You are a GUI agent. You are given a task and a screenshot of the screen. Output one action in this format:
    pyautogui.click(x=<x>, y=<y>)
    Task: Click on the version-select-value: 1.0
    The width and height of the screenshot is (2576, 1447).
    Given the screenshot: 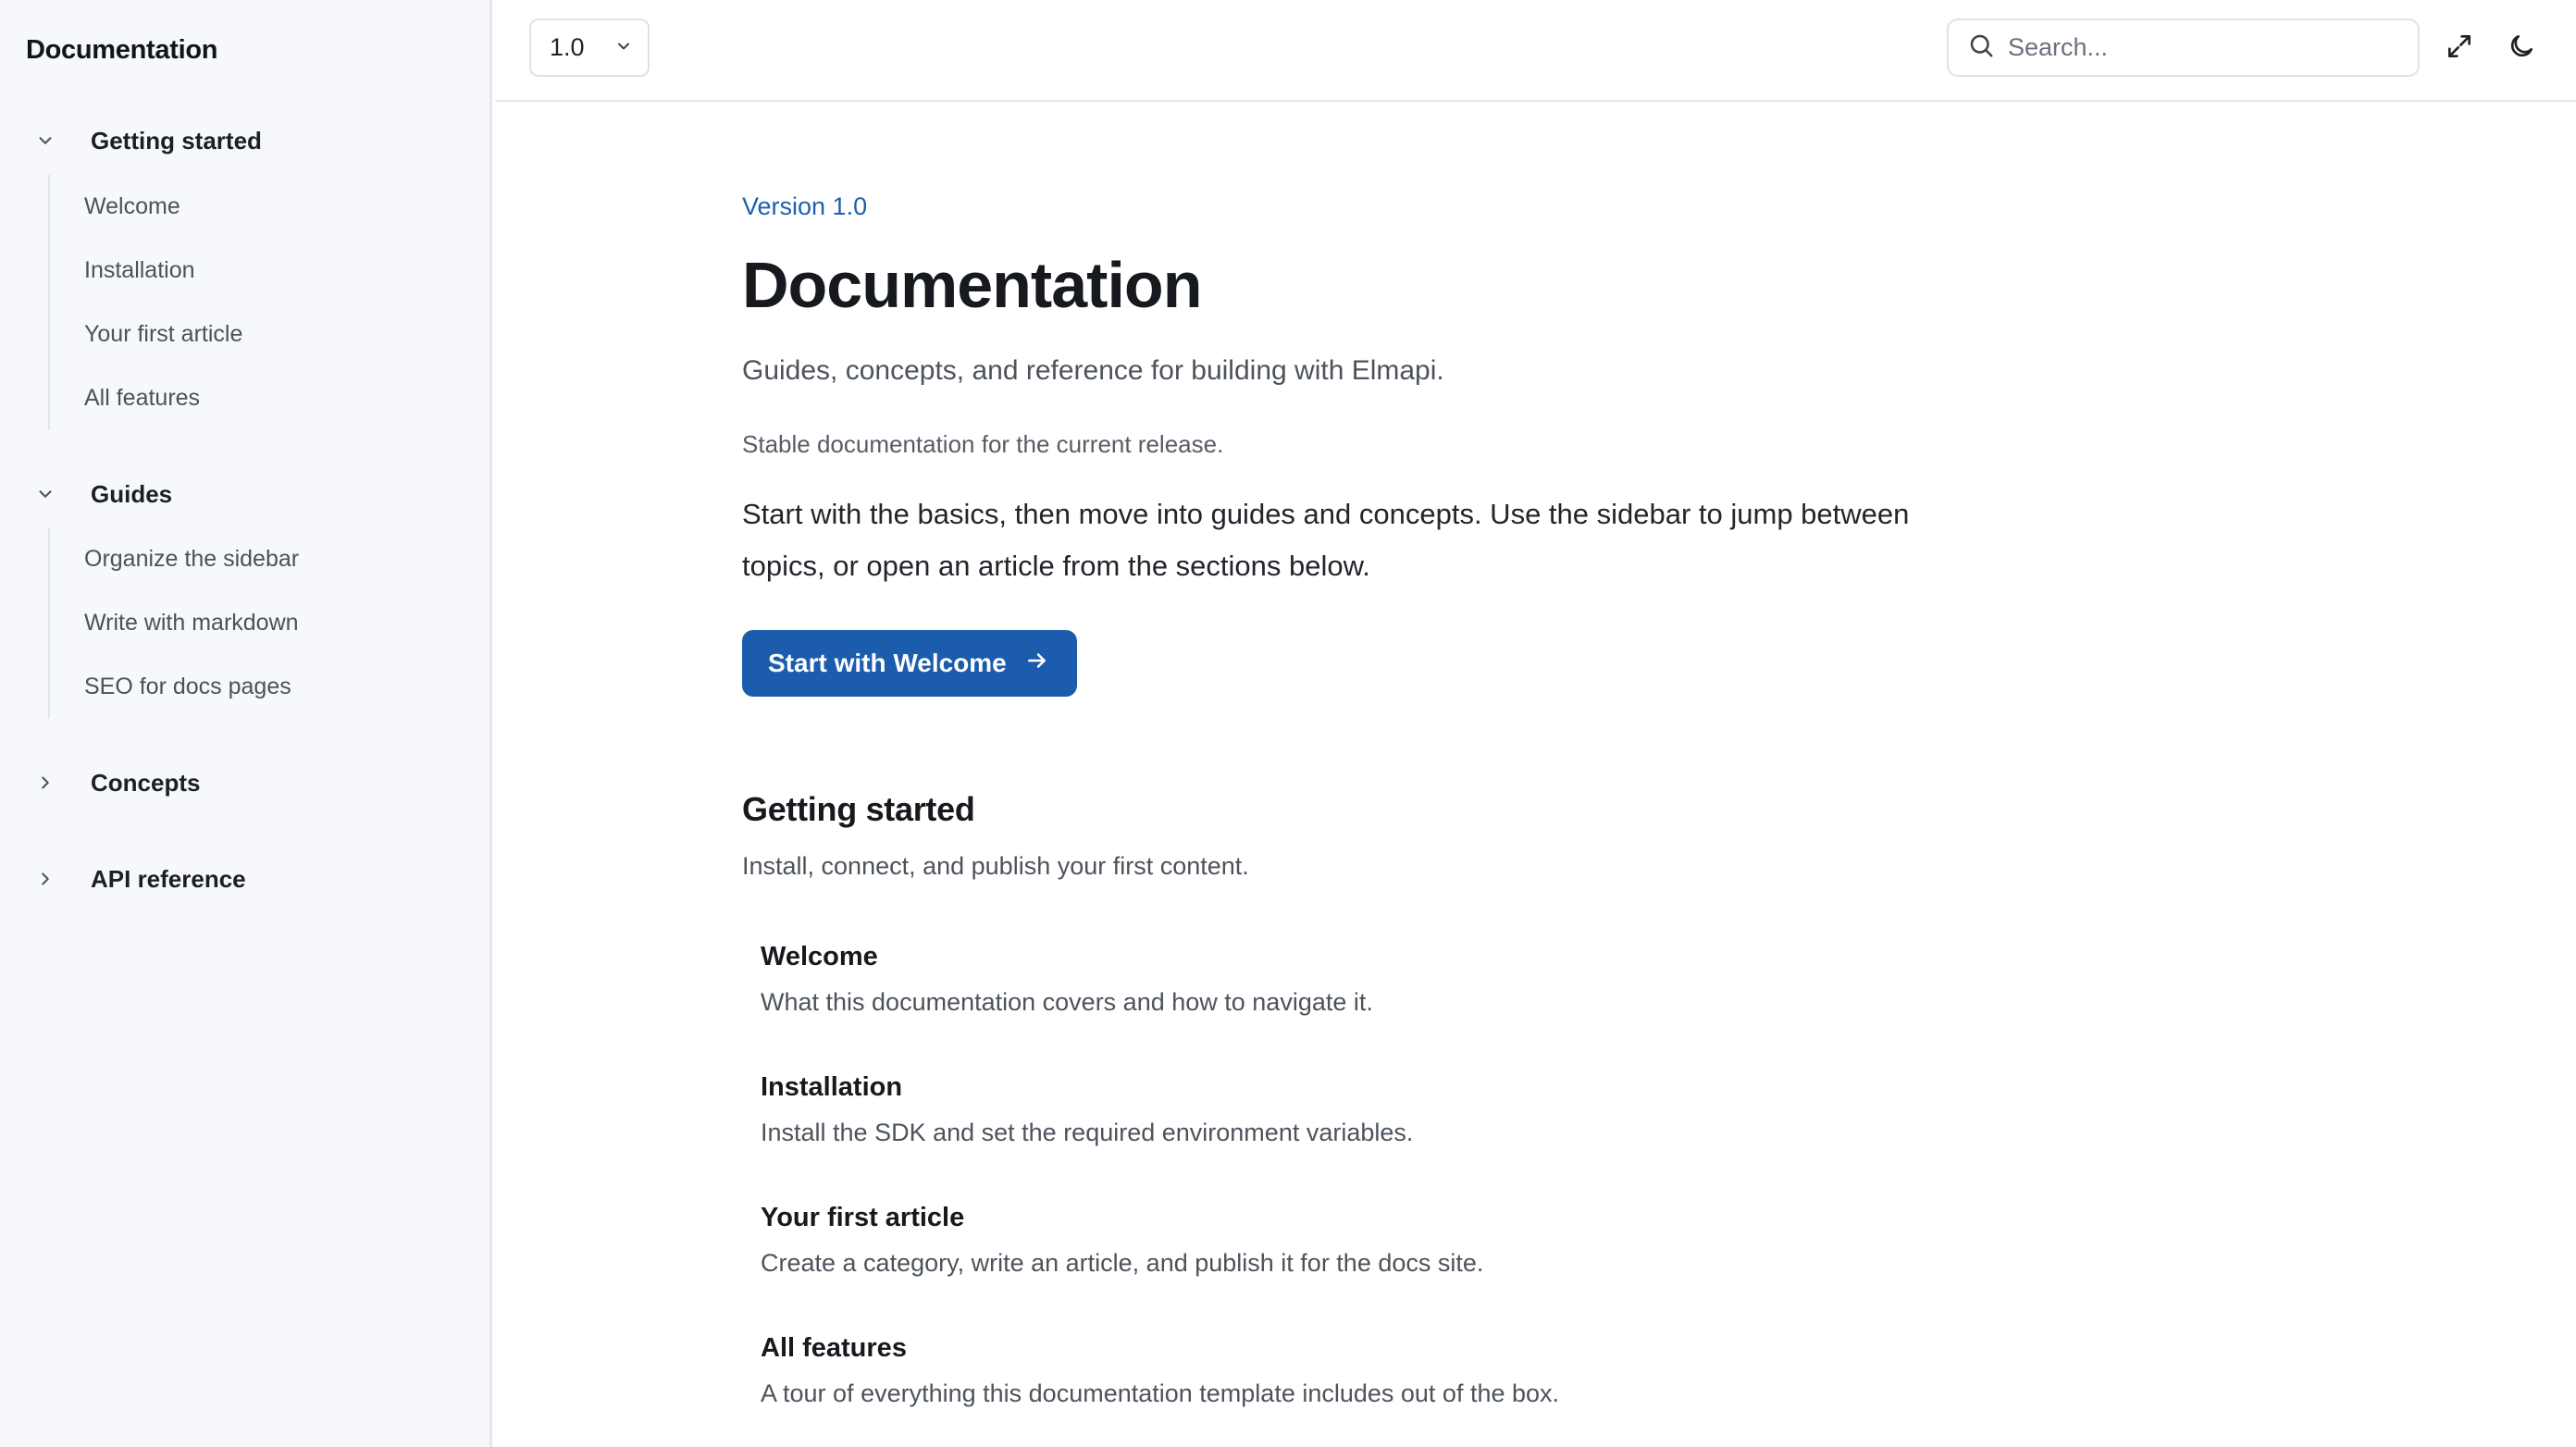 What is the action you would take?
    pyautogui.click(x=567, y=47)
    